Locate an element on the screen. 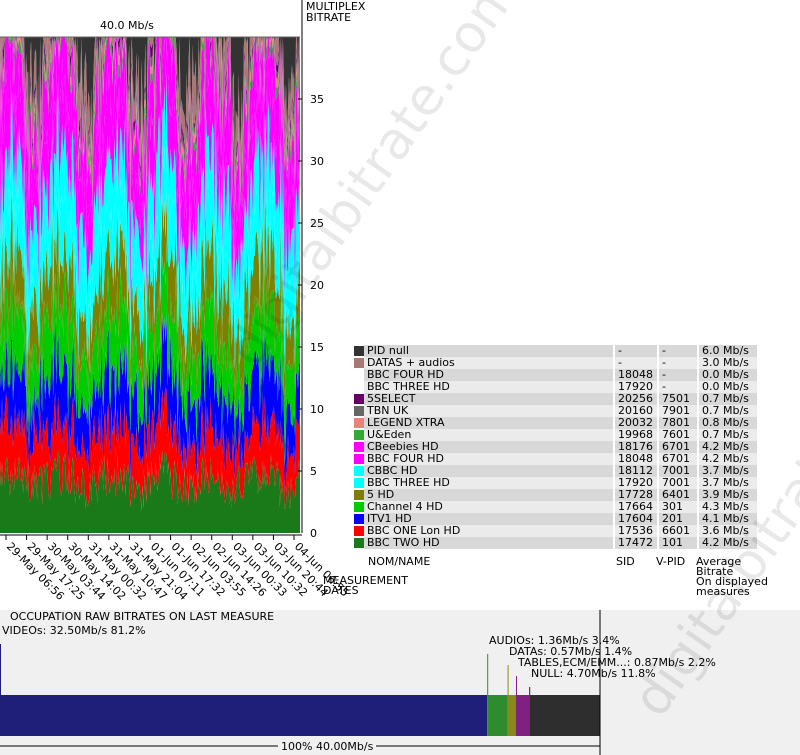  y-tick-label: 5 is located at coordinates (313, 471).